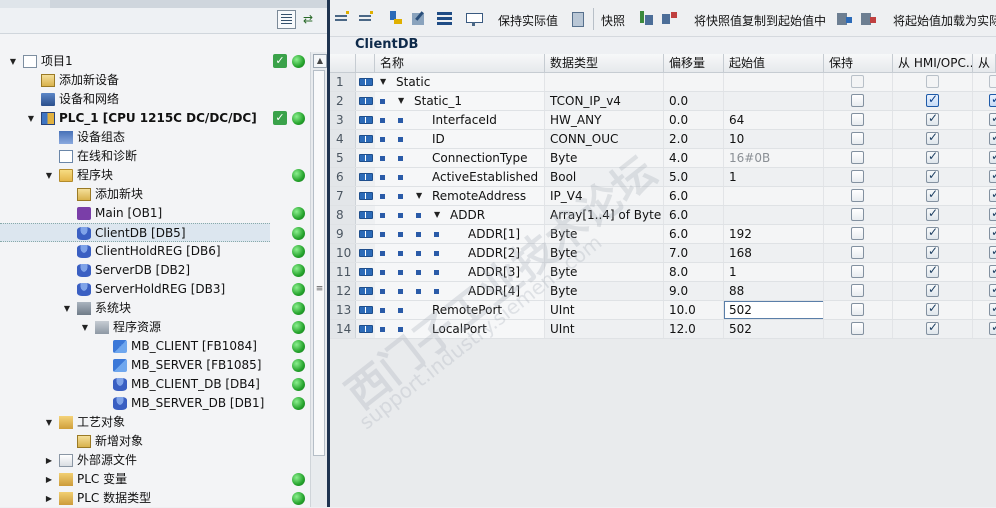 The width and height of the screenshot is (996, 508). What do you see at coordinates (460, 63) in the screenshot?
I see `header-name: 名称` at bounding box center [460, 63].